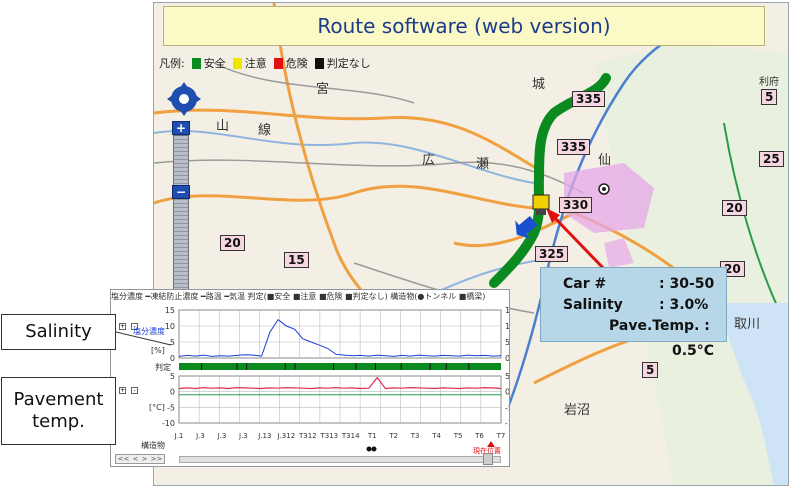  What do you see at coordinates (458, 436) in the screenshot?
I see `x-tick-label: T5` at bounding box center [458, 436].